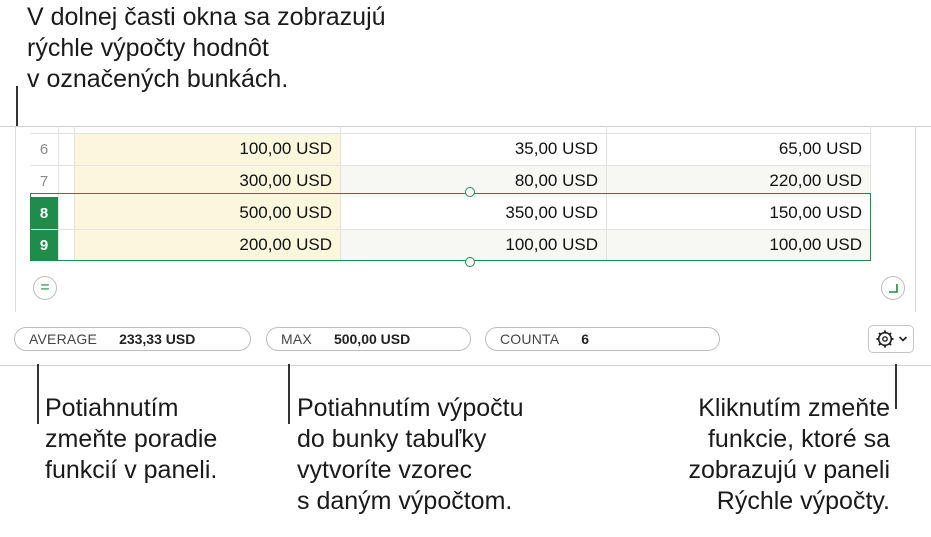 The width and height of the screenshot is (931, 537). I want to click on chevron-down-icon, so click(902, 339).